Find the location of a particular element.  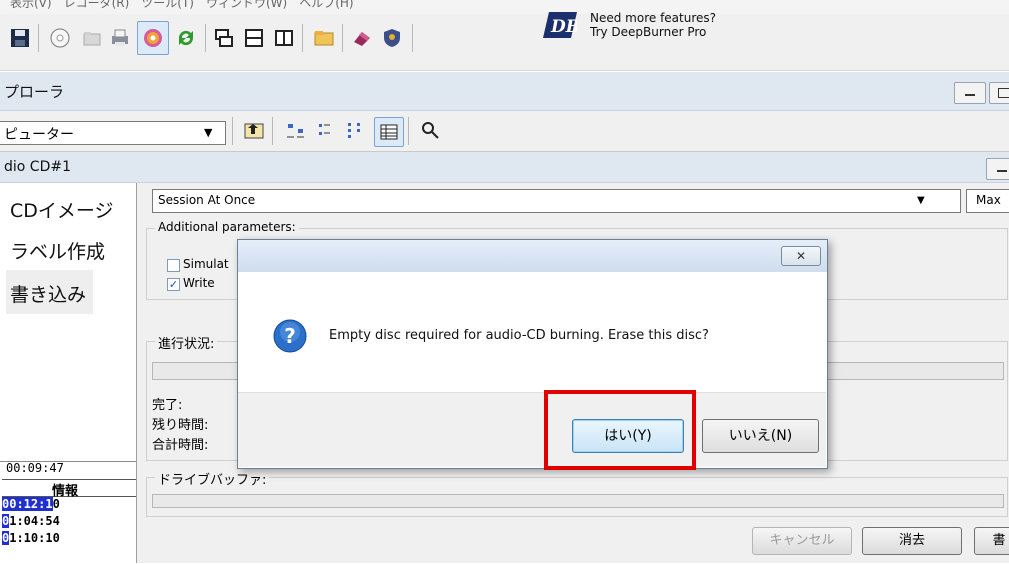

question-icon: ? is located at coordinates (290, 336).